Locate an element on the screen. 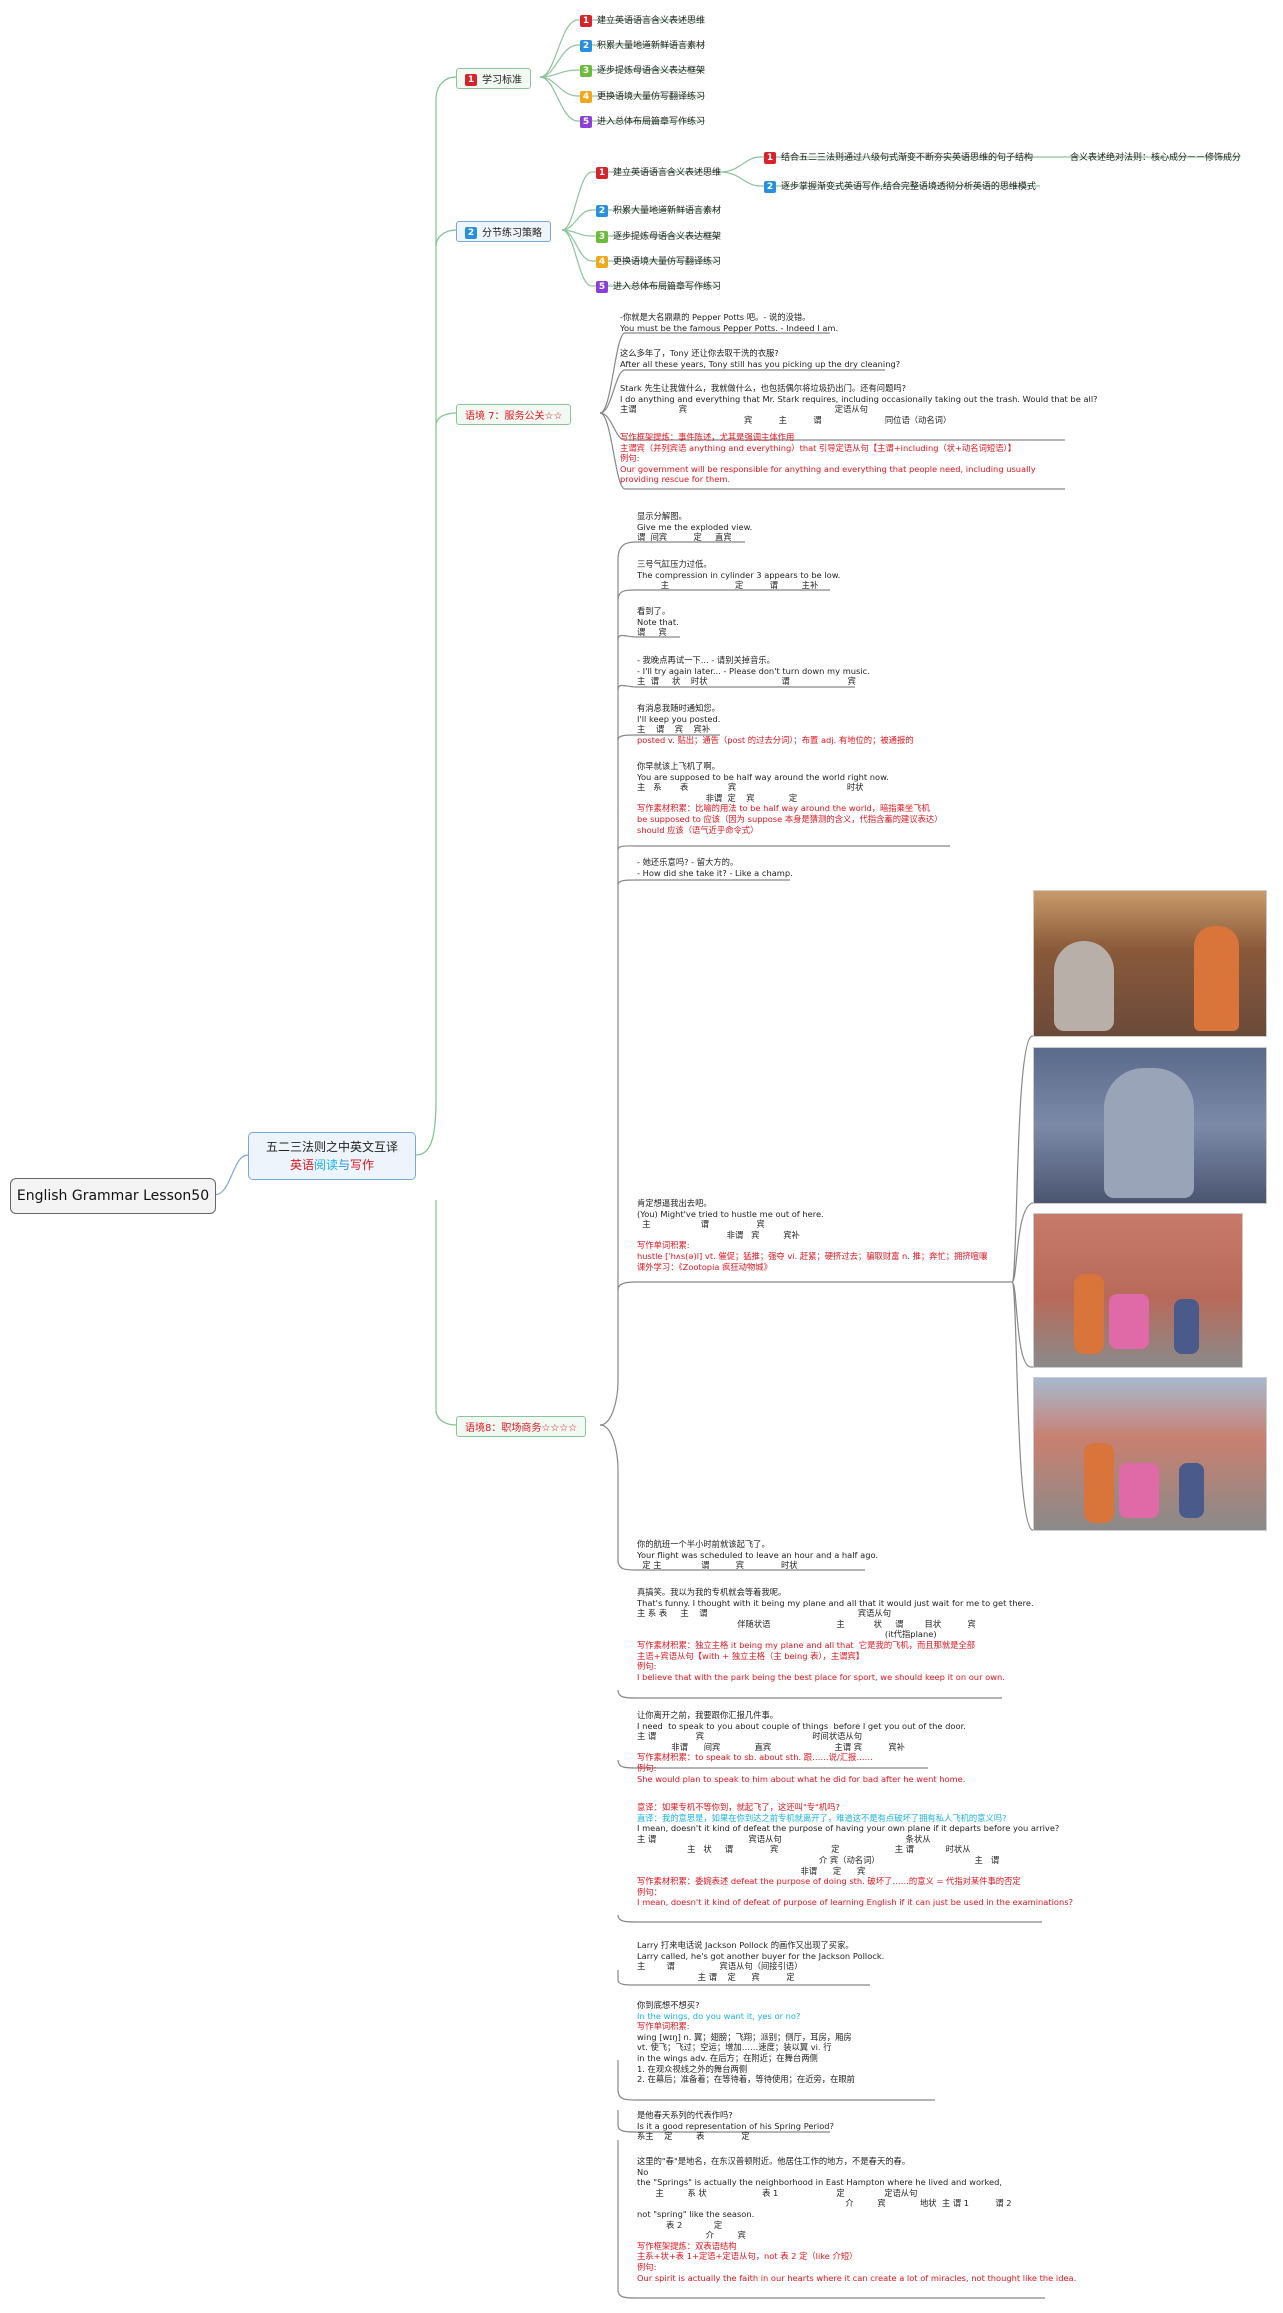 This screenshot has height=2313, width=1283. main-topic-part-b: 阅读 is located at coordinates (325, 1165).